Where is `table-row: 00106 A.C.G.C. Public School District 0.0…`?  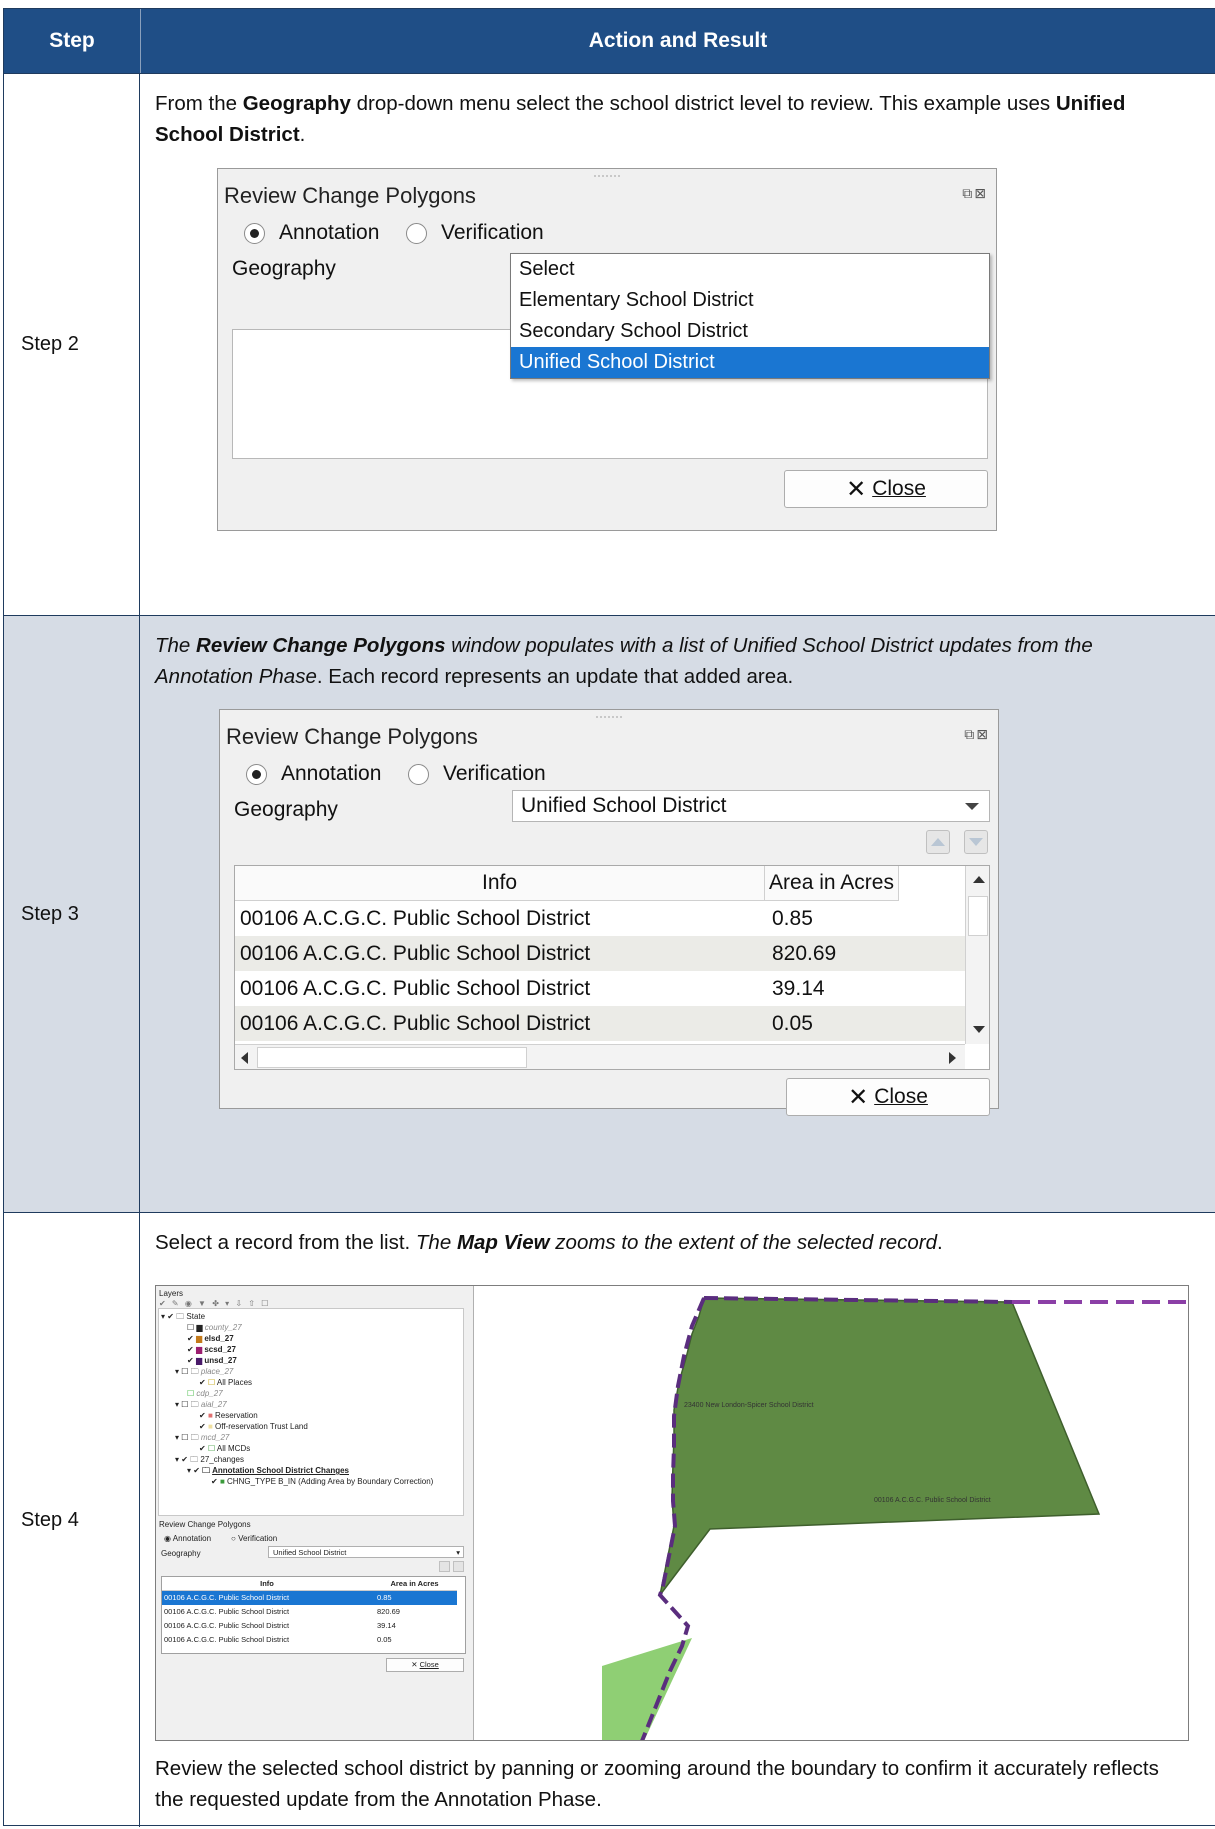 table-row: 00106 A.C.G.C. Public School District 0.0… is located at coordinates (309, 1640).